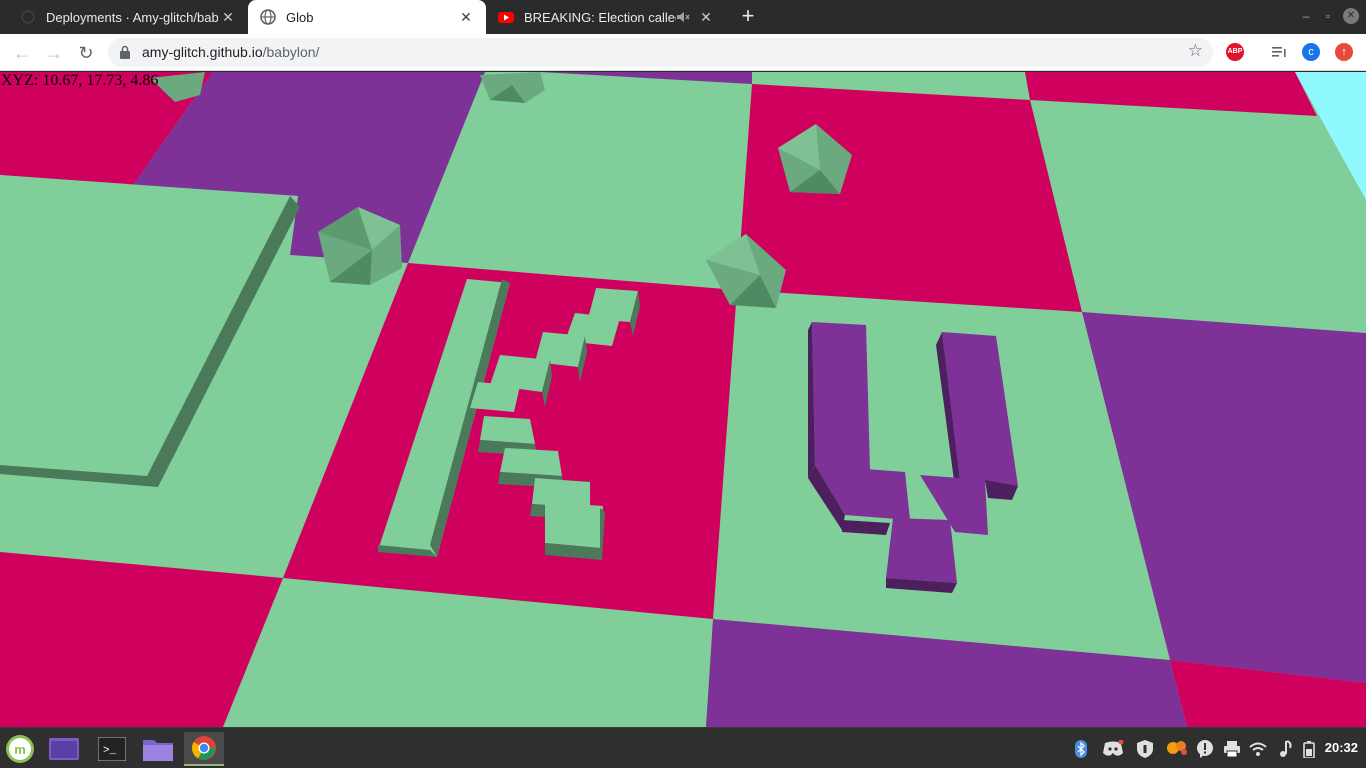  Describe the element at coordinates (1145, 749) in the screenshot. I see `vpn-shield-icon` at that location.